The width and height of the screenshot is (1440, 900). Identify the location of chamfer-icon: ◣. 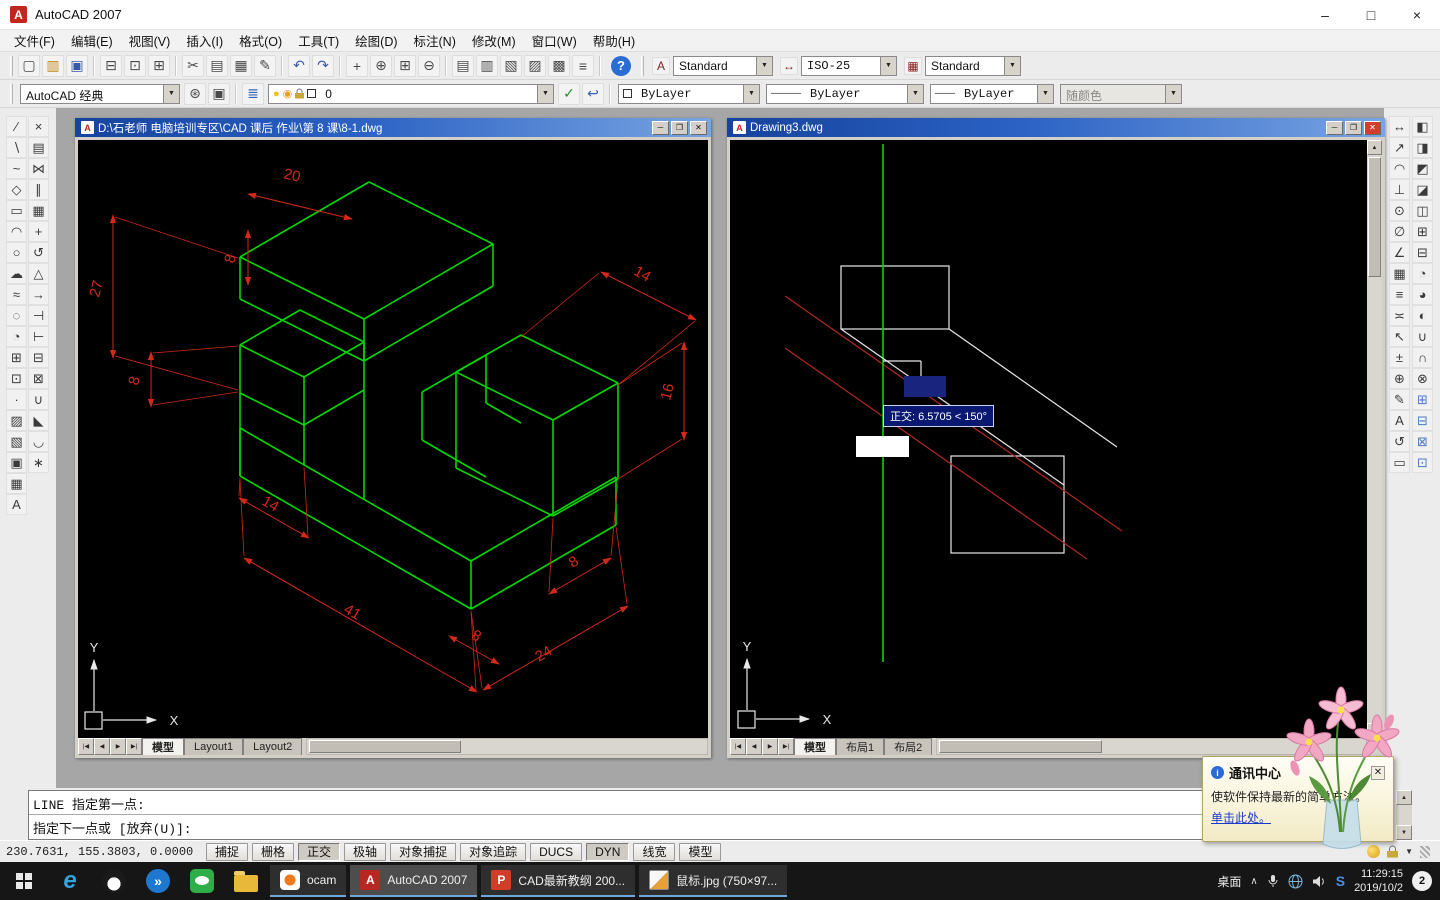
(38, 420).